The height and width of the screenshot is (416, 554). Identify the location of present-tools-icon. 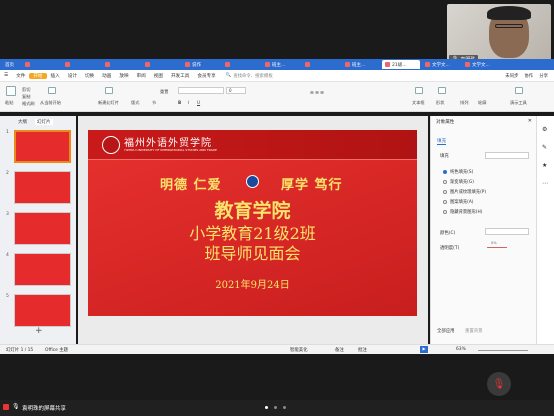
(519, 90).